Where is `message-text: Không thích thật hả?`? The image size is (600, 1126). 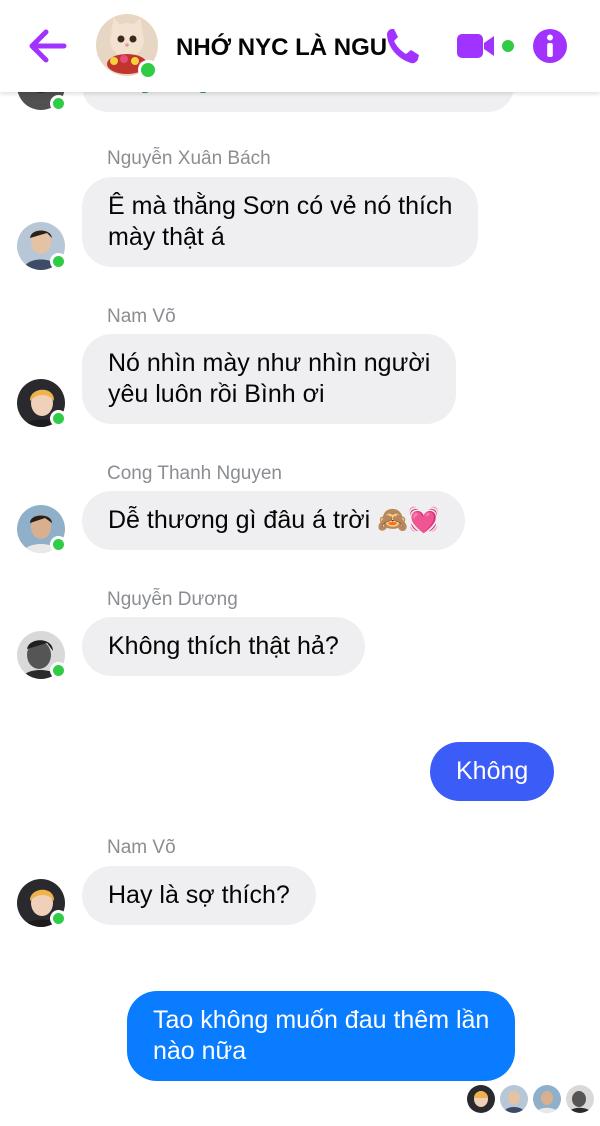
message-text: Không thích thật hả? is located at coordinates (223, 646).